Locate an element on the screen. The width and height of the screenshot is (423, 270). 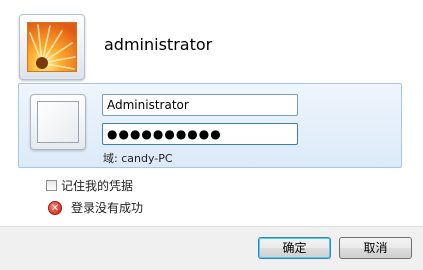
ok-button: 确定 is located at coordinates (294, 248).